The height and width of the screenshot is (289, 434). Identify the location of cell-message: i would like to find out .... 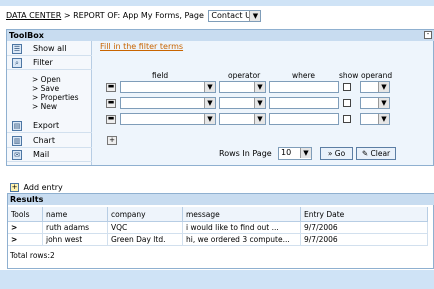
(241, 227).